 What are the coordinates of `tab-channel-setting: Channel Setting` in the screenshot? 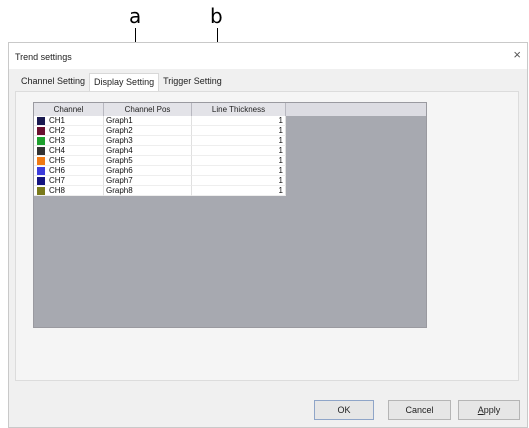 It's located at (53, 82).